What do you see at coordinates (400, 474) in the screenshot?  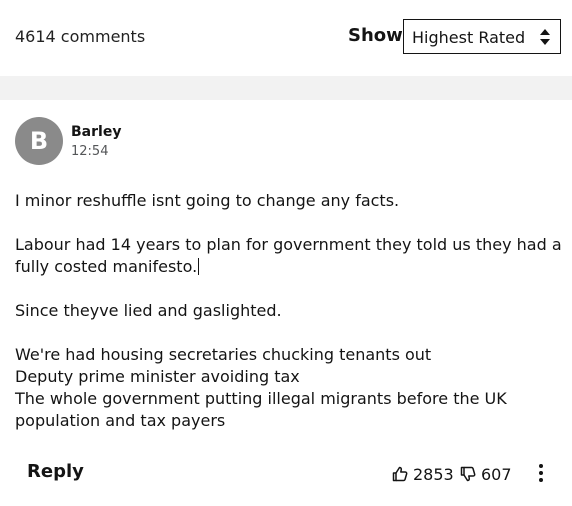 I see `thumbs-up-icon` at bounding box center [400, 474].